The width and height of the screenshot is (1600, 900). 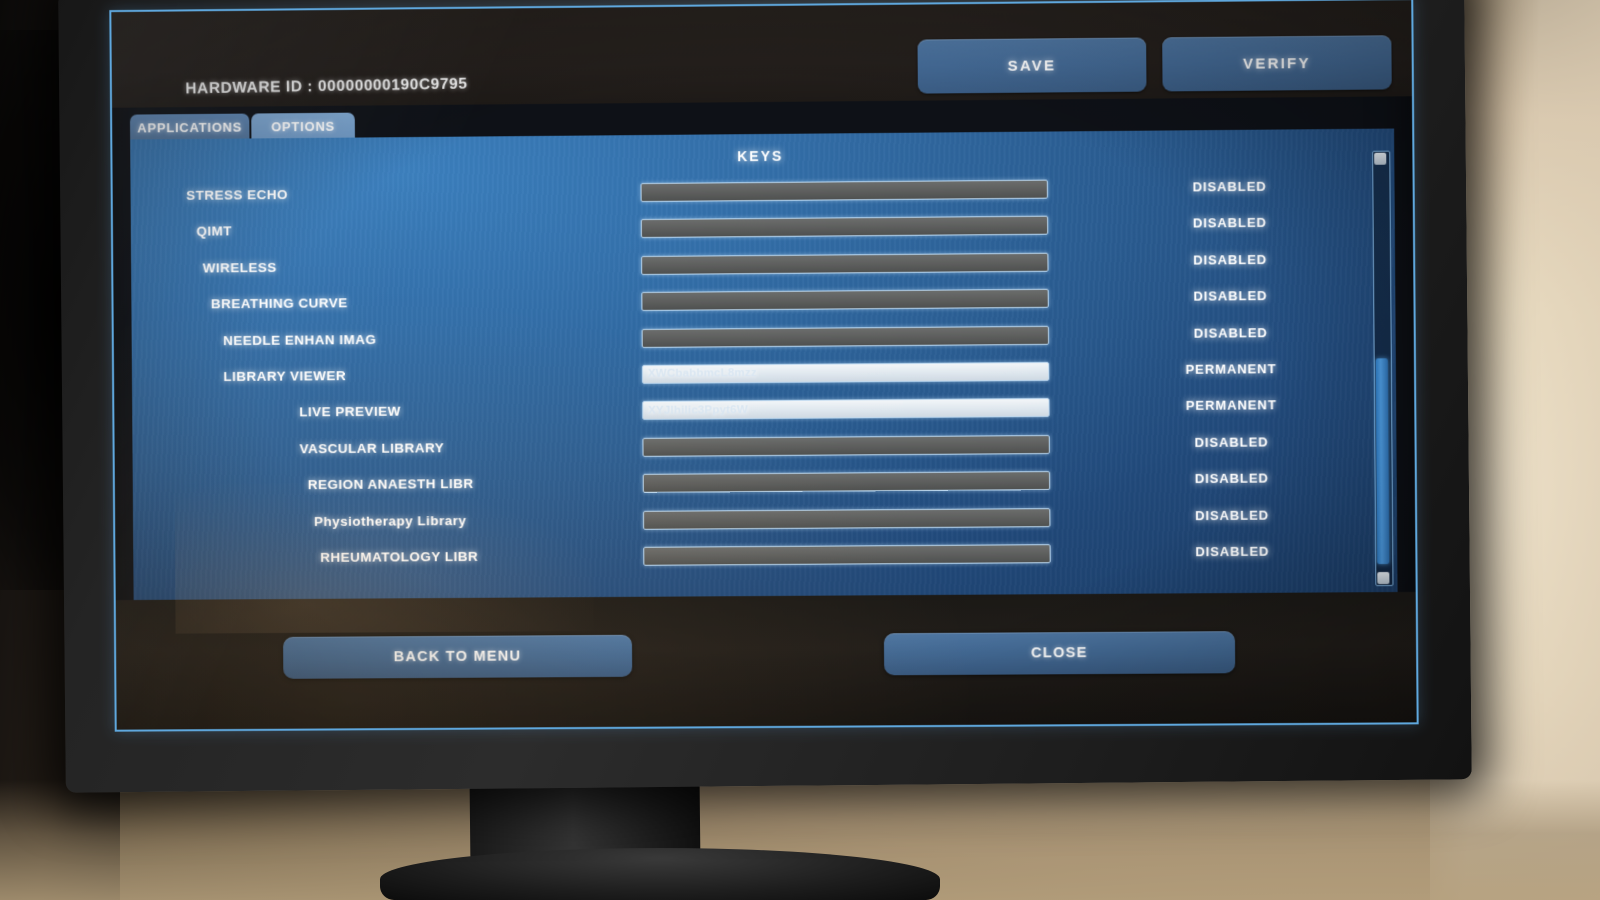 I want to click on hardware-id-label: HARDWARE ID : 00000000190C9795, so click(x=326, y=86).